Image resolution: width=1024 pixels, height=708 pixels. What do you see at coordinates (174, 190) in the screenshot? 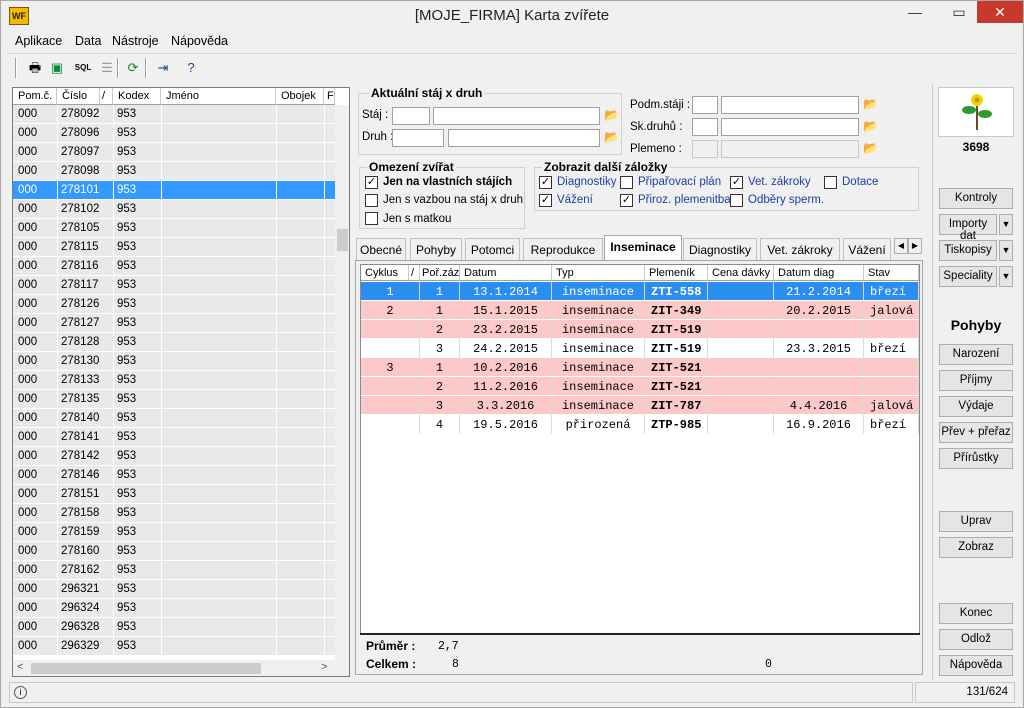
I see `table-row: 000 278101 953` at bounding box center [174, 190].